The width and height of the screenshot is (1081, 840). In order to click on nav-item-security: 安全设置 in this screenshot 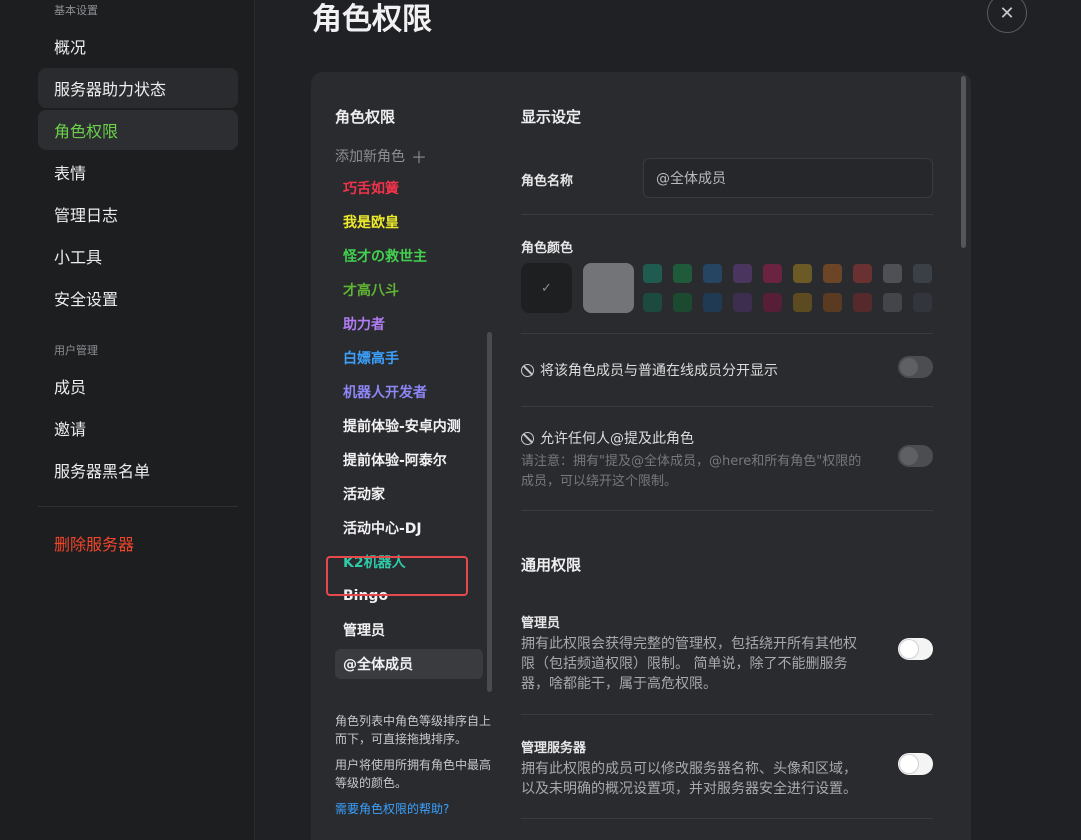, I will do `click(138, 298)`.